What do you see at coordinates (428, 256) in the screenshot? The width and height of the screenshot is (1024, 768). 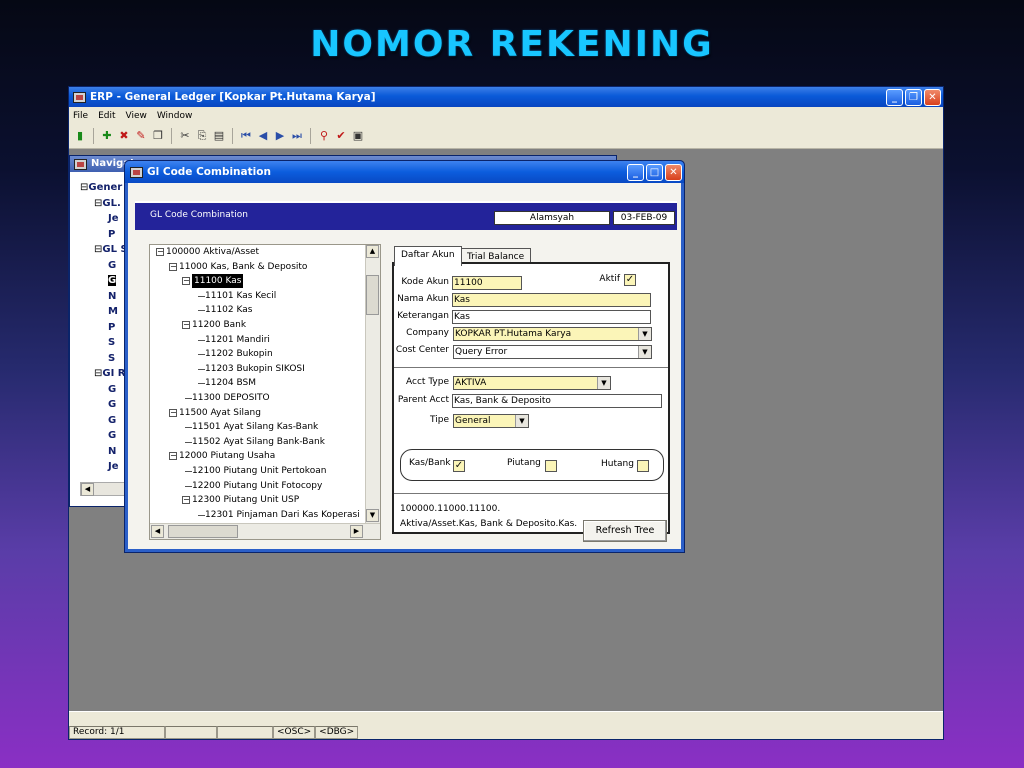 I see `tab-daftar-akun: Daftar Akun` at bounding box center [428, 256].